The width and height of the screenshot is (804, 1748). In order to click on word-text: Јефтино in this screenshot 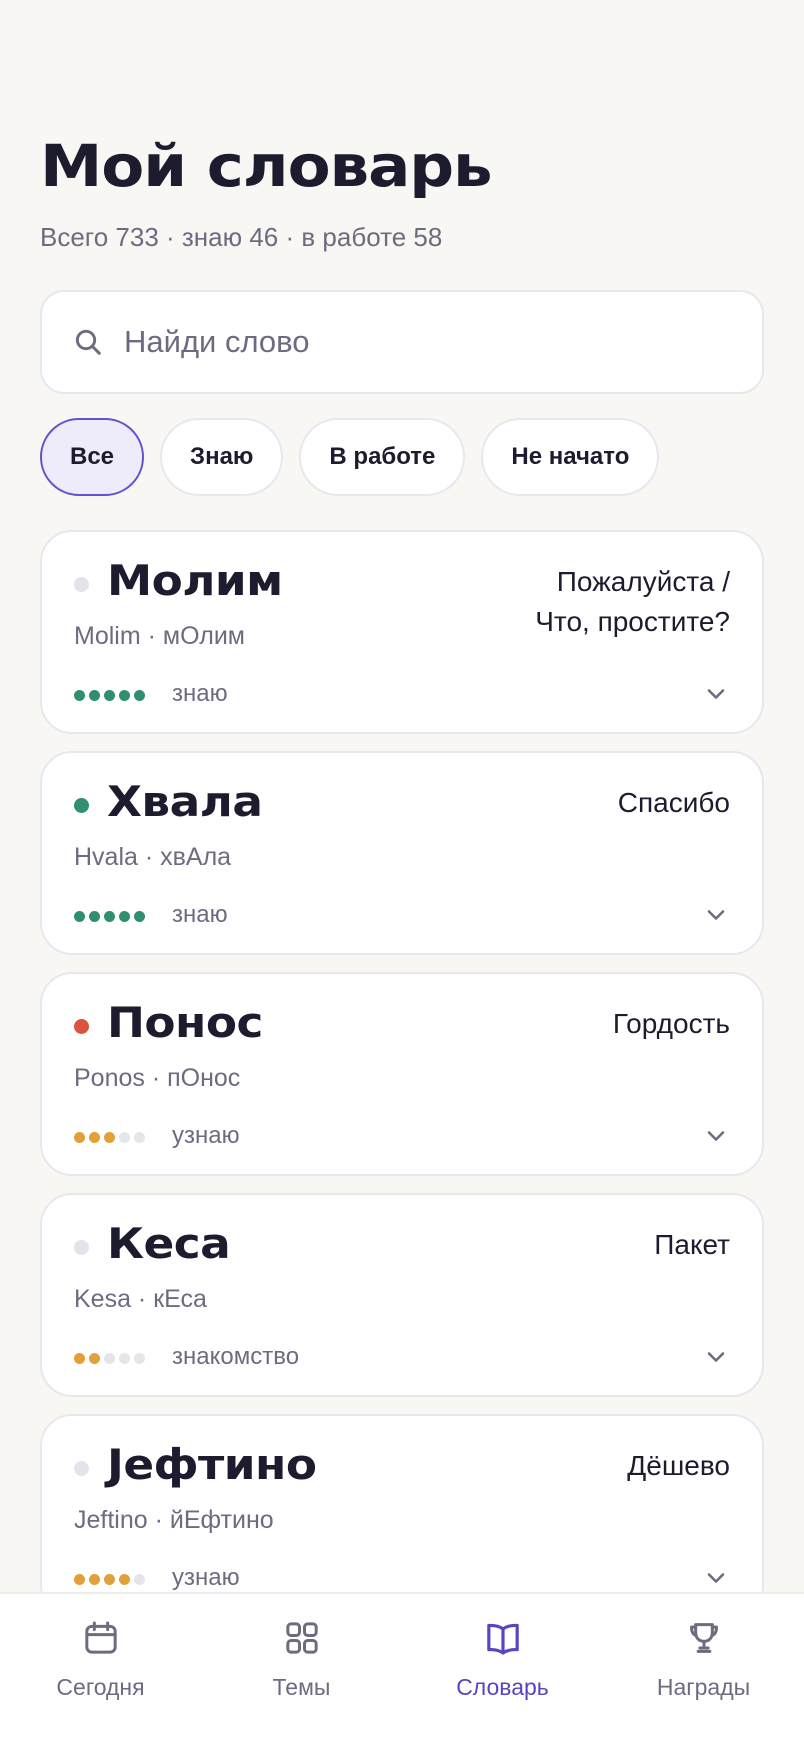, I will do `click(212, 1464)`.